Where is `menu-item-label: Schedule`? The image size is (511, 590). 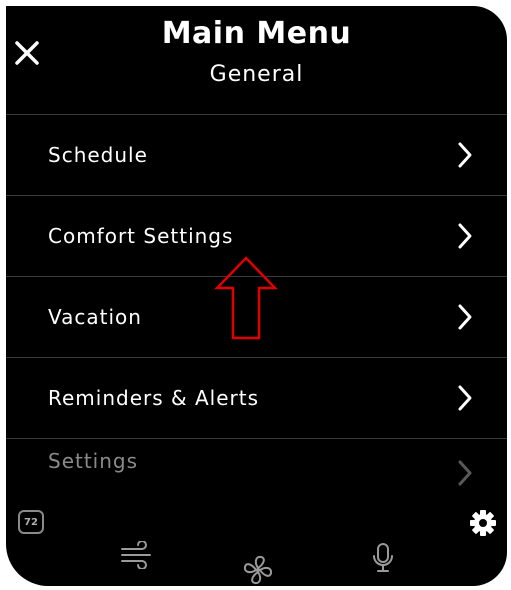
menu-item-label: Schedule is located at coordinates (98, 155).